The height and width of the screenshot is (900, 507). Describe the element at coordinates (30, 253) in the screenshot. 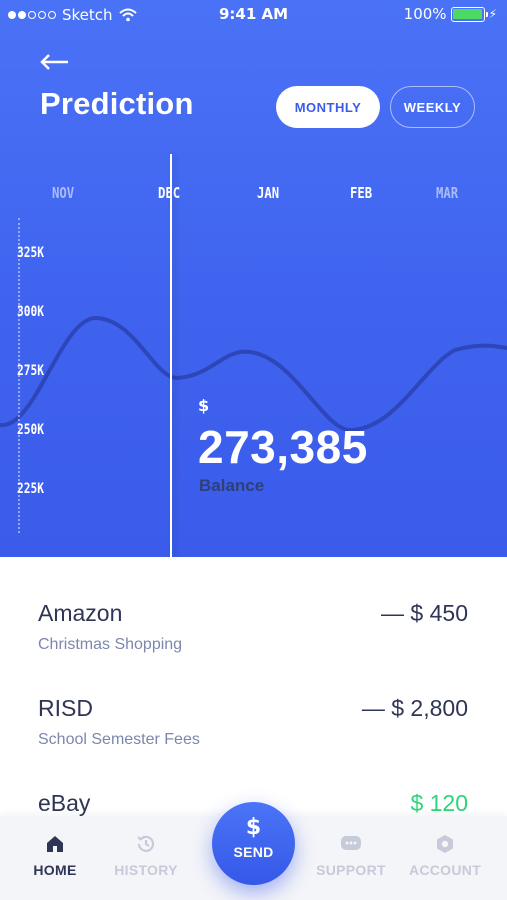

I see `y-tick-325k: 325K` at that location.